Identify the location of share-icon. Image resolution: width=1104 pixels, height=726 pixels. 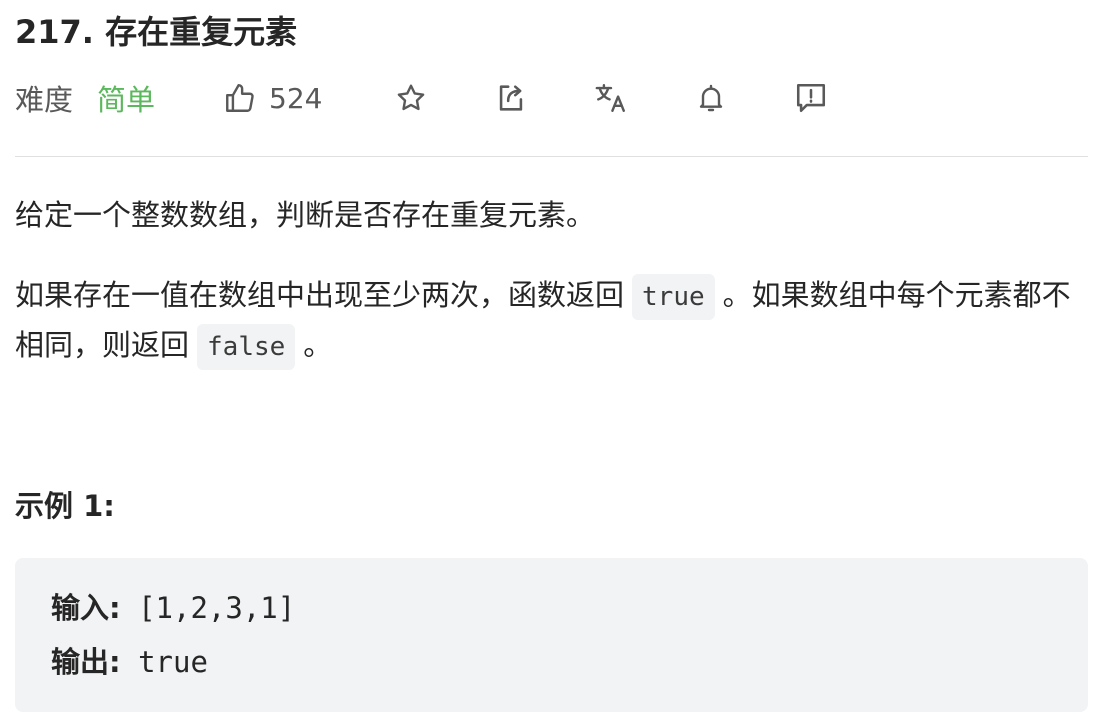
(511, 98).